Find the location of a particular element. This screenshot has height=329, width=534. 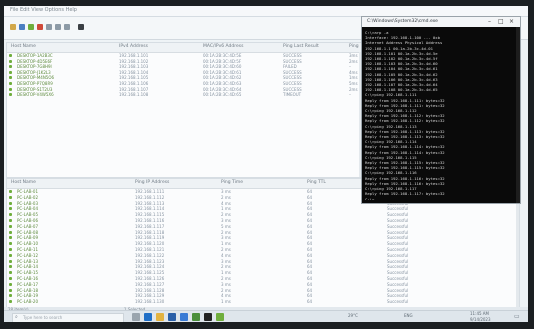

store-icon is located at coordinates (172, 317).